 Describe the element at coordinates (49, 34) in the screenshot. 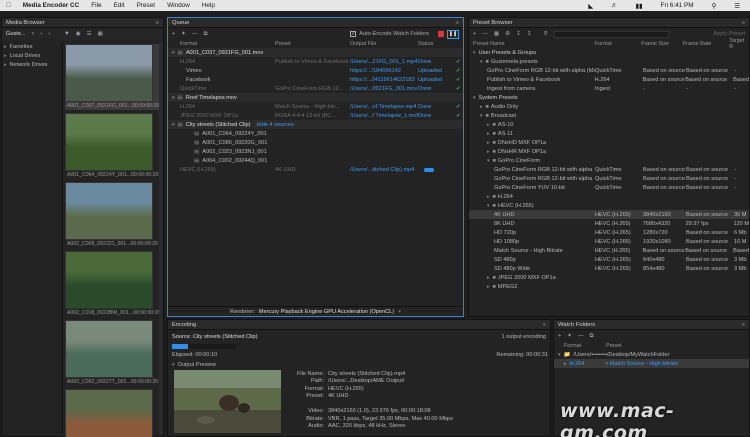

I see `nav-forward-icon: ›` at that location.